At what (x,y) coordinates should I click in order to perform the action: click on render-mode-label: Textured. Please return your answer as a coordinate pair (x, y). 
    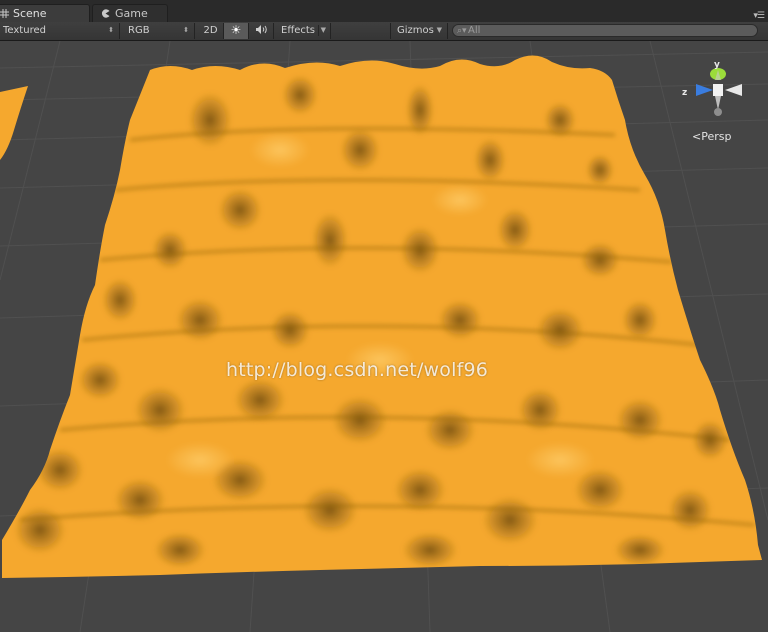
    Looking at the image, I should click on (24, 30).